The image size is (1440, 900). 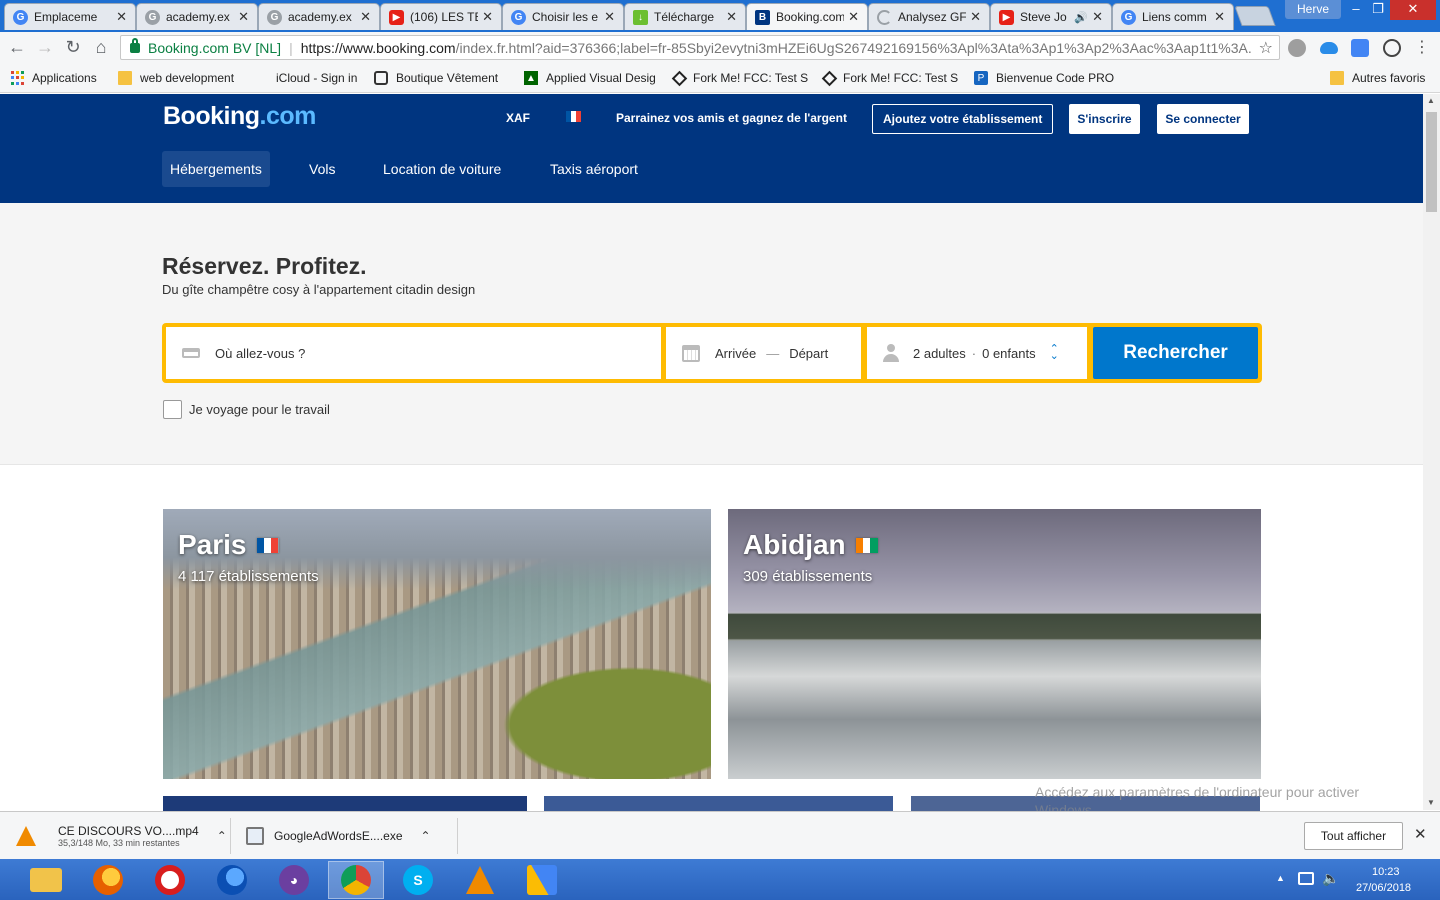 What do you see at coordinates (1329, 48) in the screenshot?
I see `cloud-icon` at bounding box center [1329, 48].